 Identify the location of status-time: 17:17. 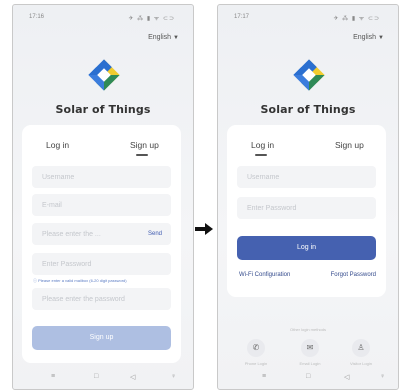
(242, 17).